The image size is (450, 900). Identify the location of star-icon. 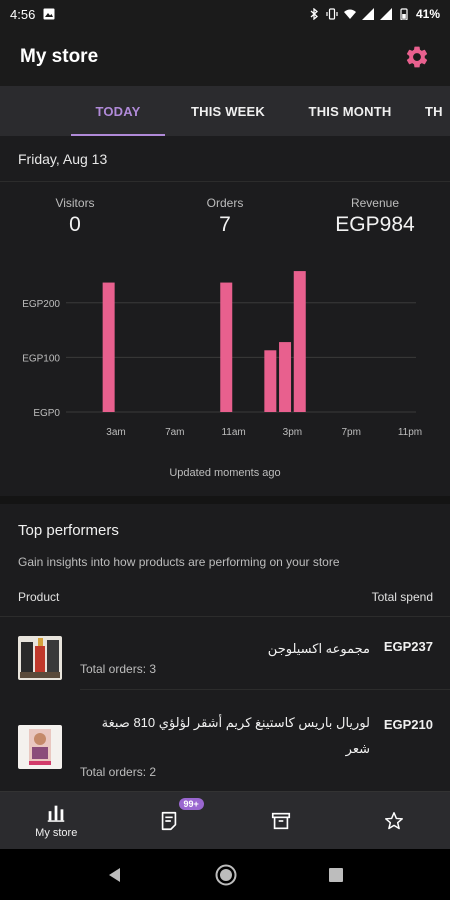
(393, 820).